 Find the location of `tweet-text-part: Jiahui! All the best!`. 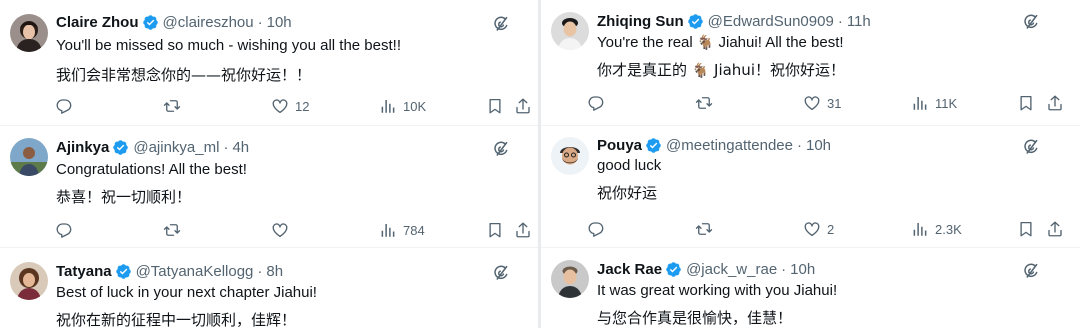

tweet-text-part: Jiahui! All the best! is located at coordinates (781, 42).